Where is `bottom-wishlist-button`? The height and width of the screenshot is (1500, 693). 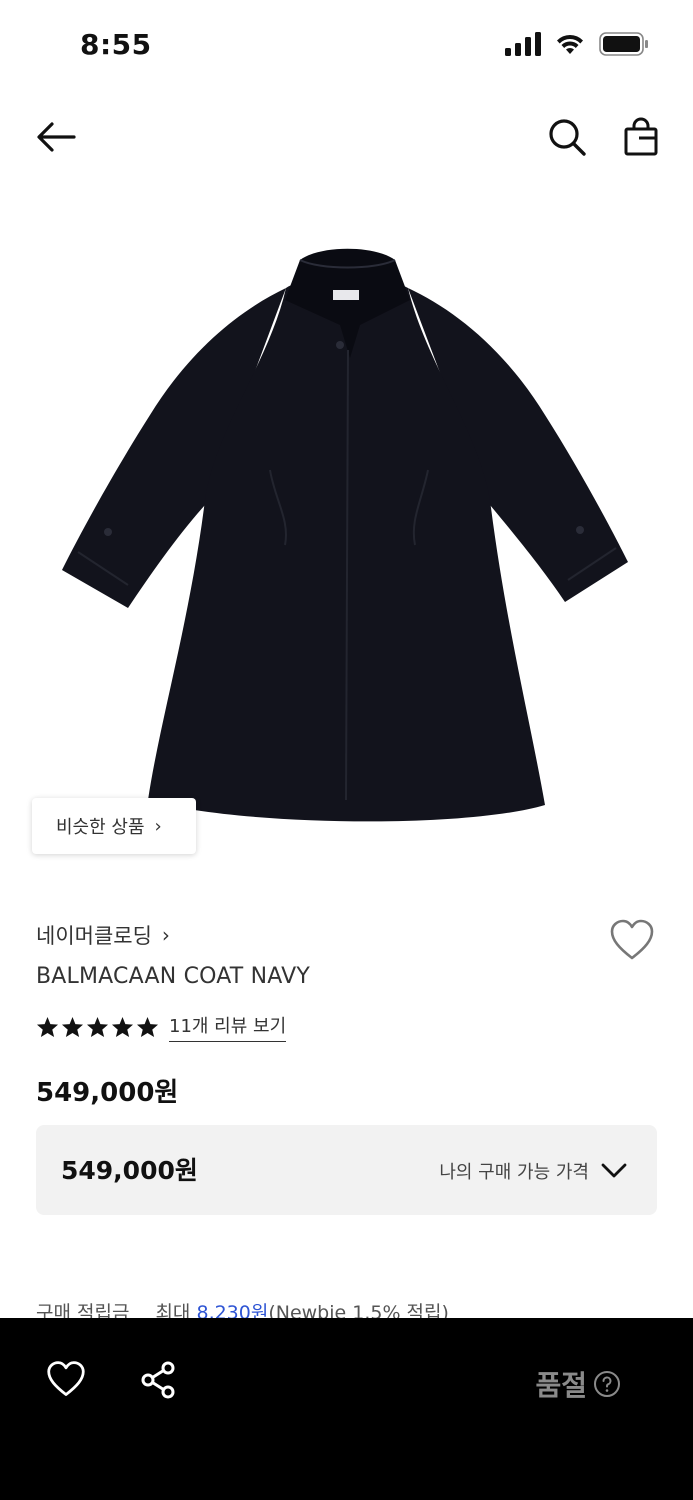
bottom-wishlist-button is located at coordinates (68, 1382).